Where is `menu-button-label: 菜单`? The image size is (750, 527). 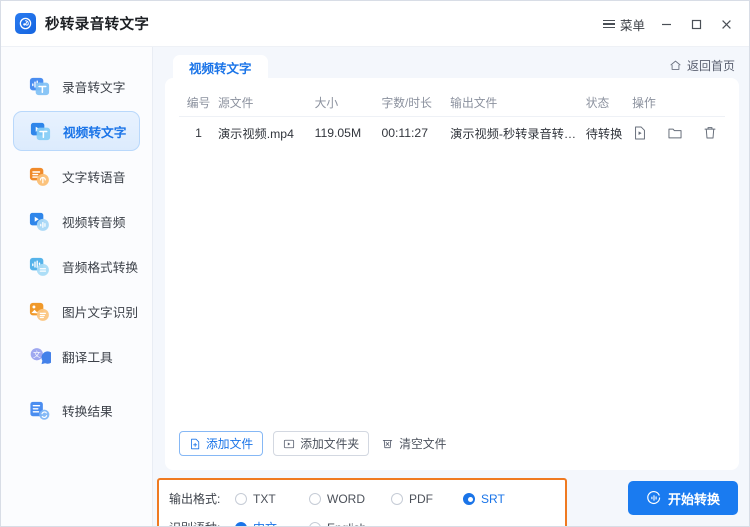 menu-button-label: 菜单 is located at coordinates (632, 25).